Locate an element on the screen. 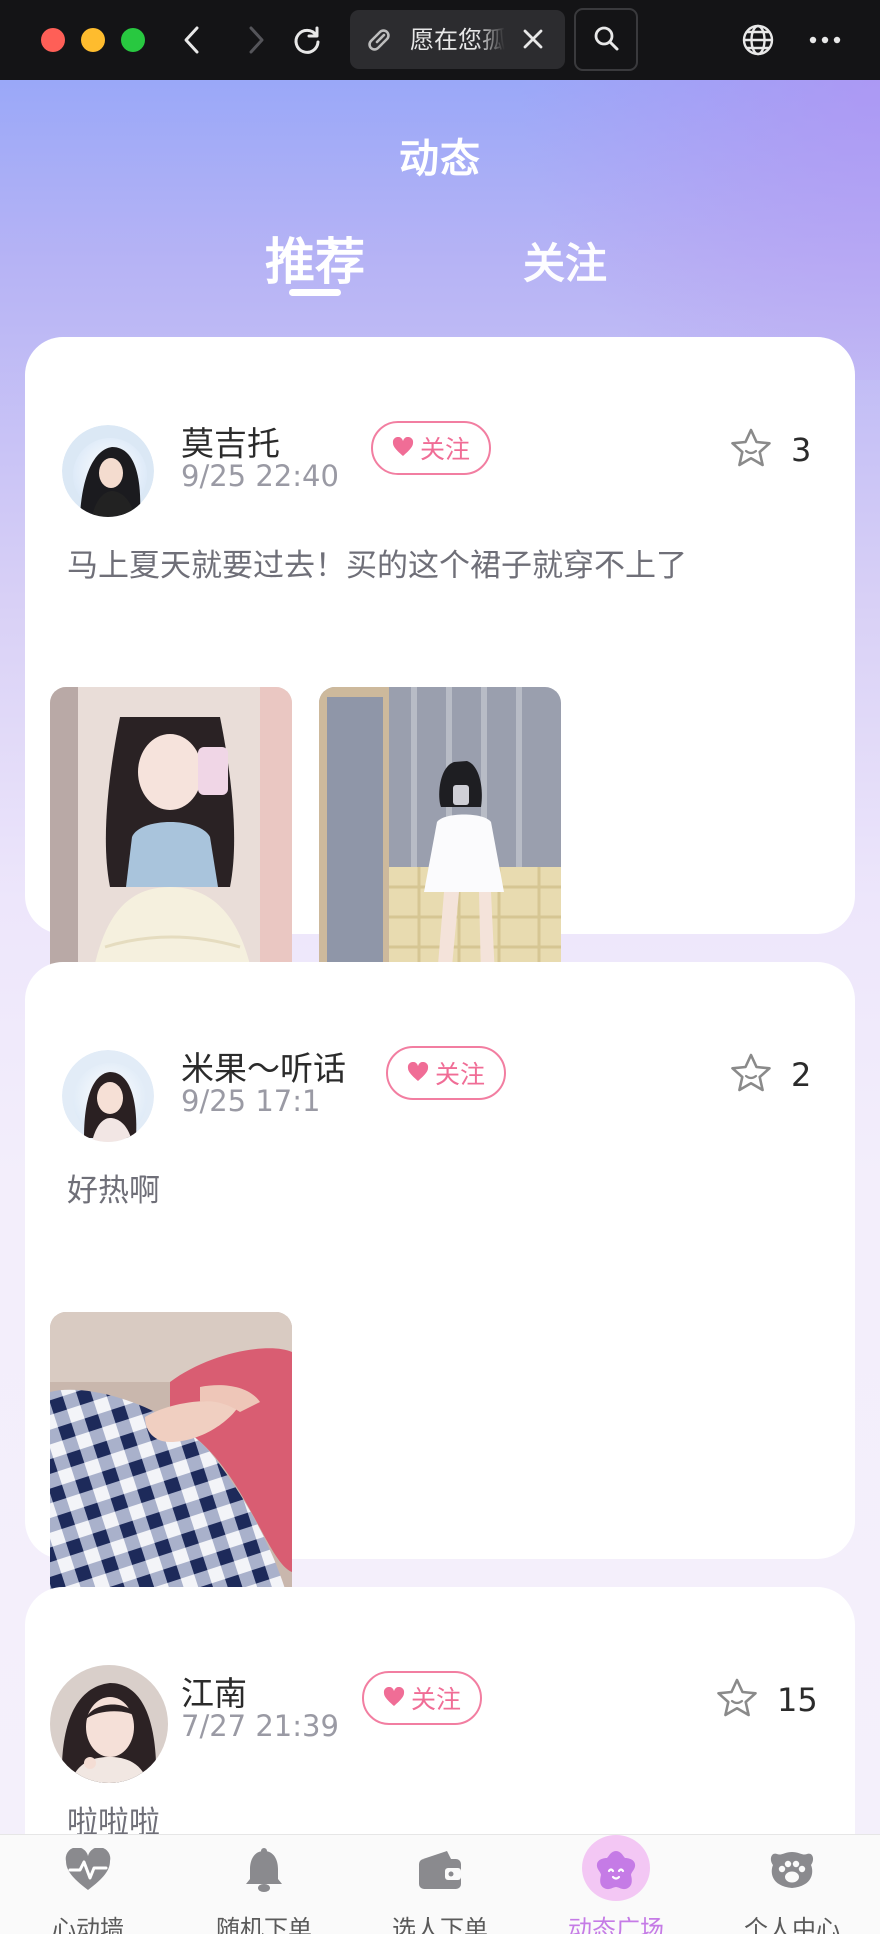  more-icon is located at coordinates (825, 40).